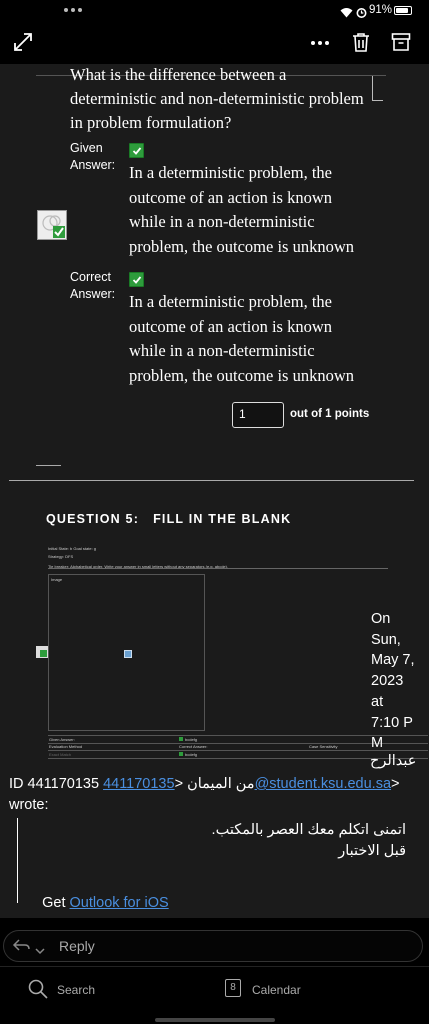 The image size is (429, 1024). I want to click on bottom-area: Reply Search 8 Calendar, so click(214, 971).